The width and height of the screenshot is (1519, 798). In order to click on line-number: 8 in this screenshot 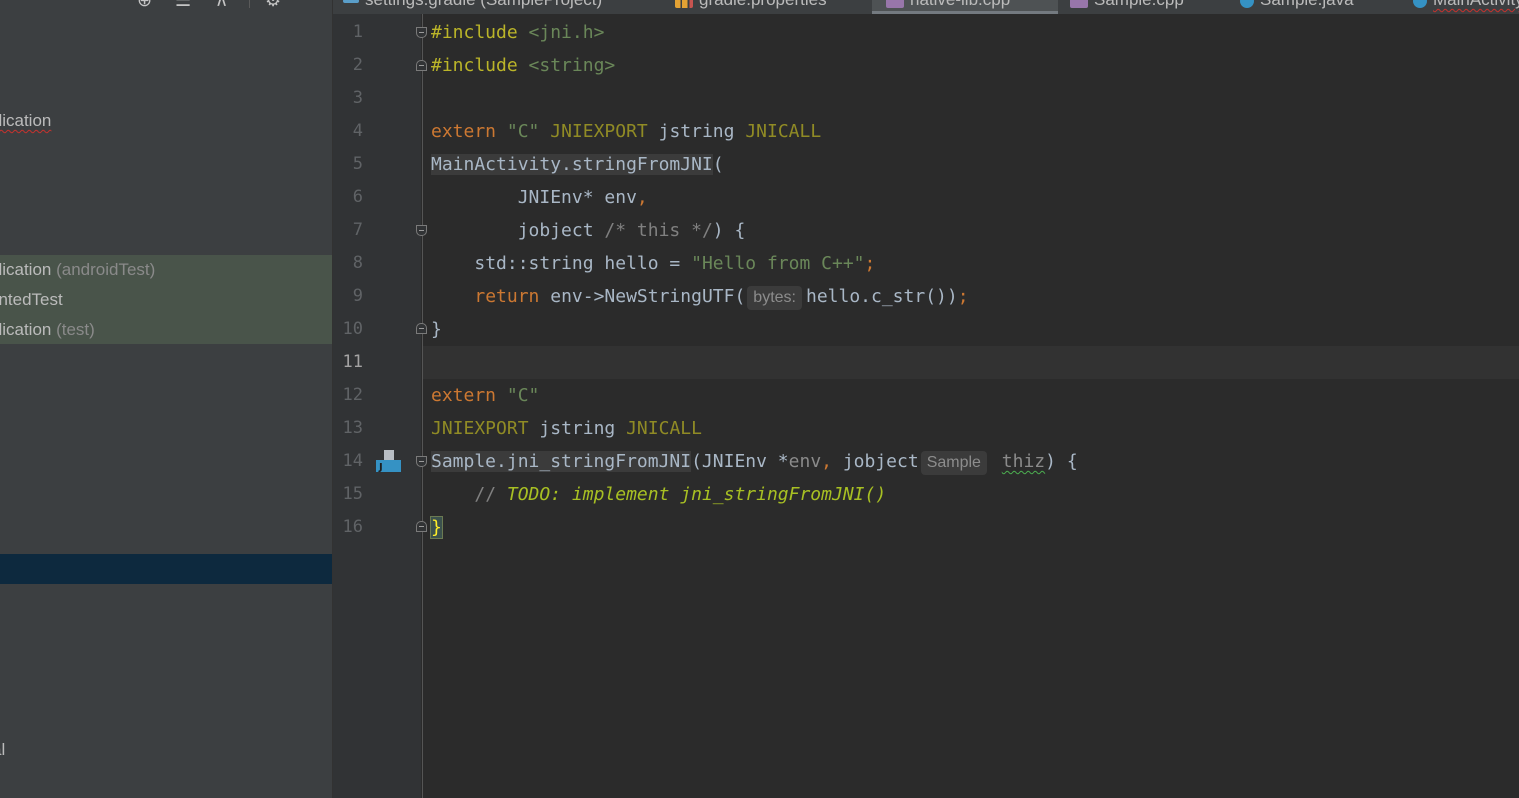, I will do `click(357, 263)`.